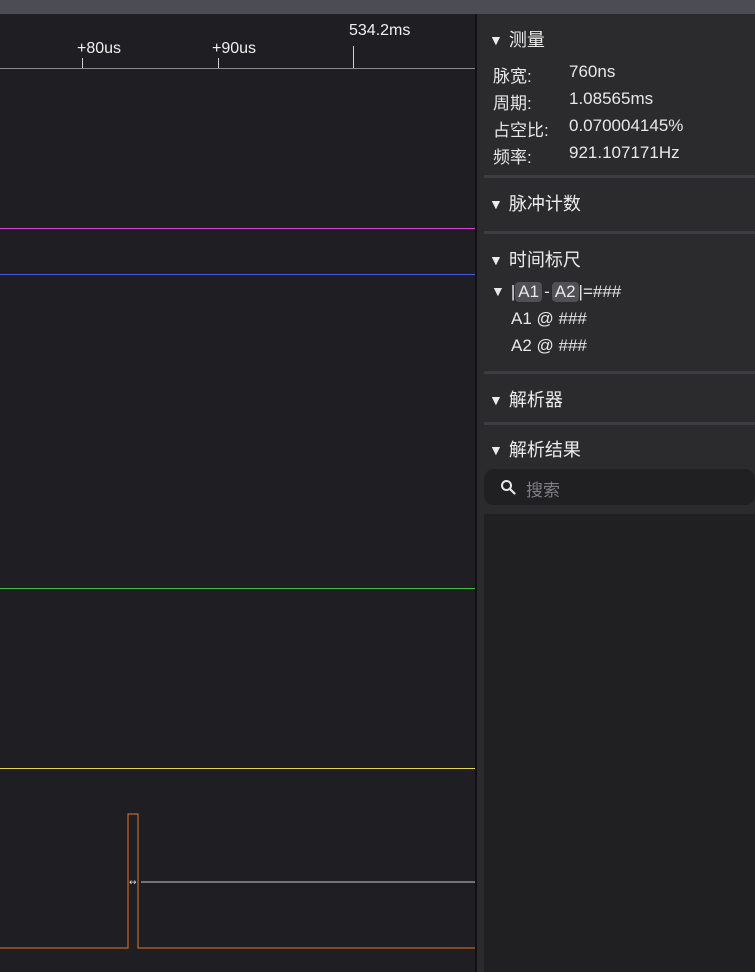 This screenshot has height=972, width=755. I want to click on measure-row-duty-cycle: 占空比: 0.070004145%, so click(588, 128).